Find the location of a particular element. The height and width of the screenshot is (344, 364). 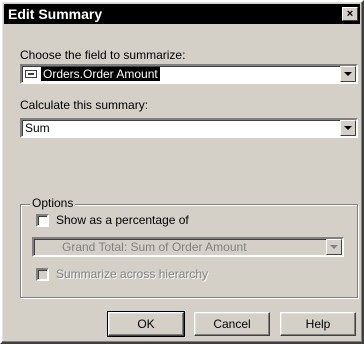

percentage-of-dropdown-button is located at coordinates (334, 247).